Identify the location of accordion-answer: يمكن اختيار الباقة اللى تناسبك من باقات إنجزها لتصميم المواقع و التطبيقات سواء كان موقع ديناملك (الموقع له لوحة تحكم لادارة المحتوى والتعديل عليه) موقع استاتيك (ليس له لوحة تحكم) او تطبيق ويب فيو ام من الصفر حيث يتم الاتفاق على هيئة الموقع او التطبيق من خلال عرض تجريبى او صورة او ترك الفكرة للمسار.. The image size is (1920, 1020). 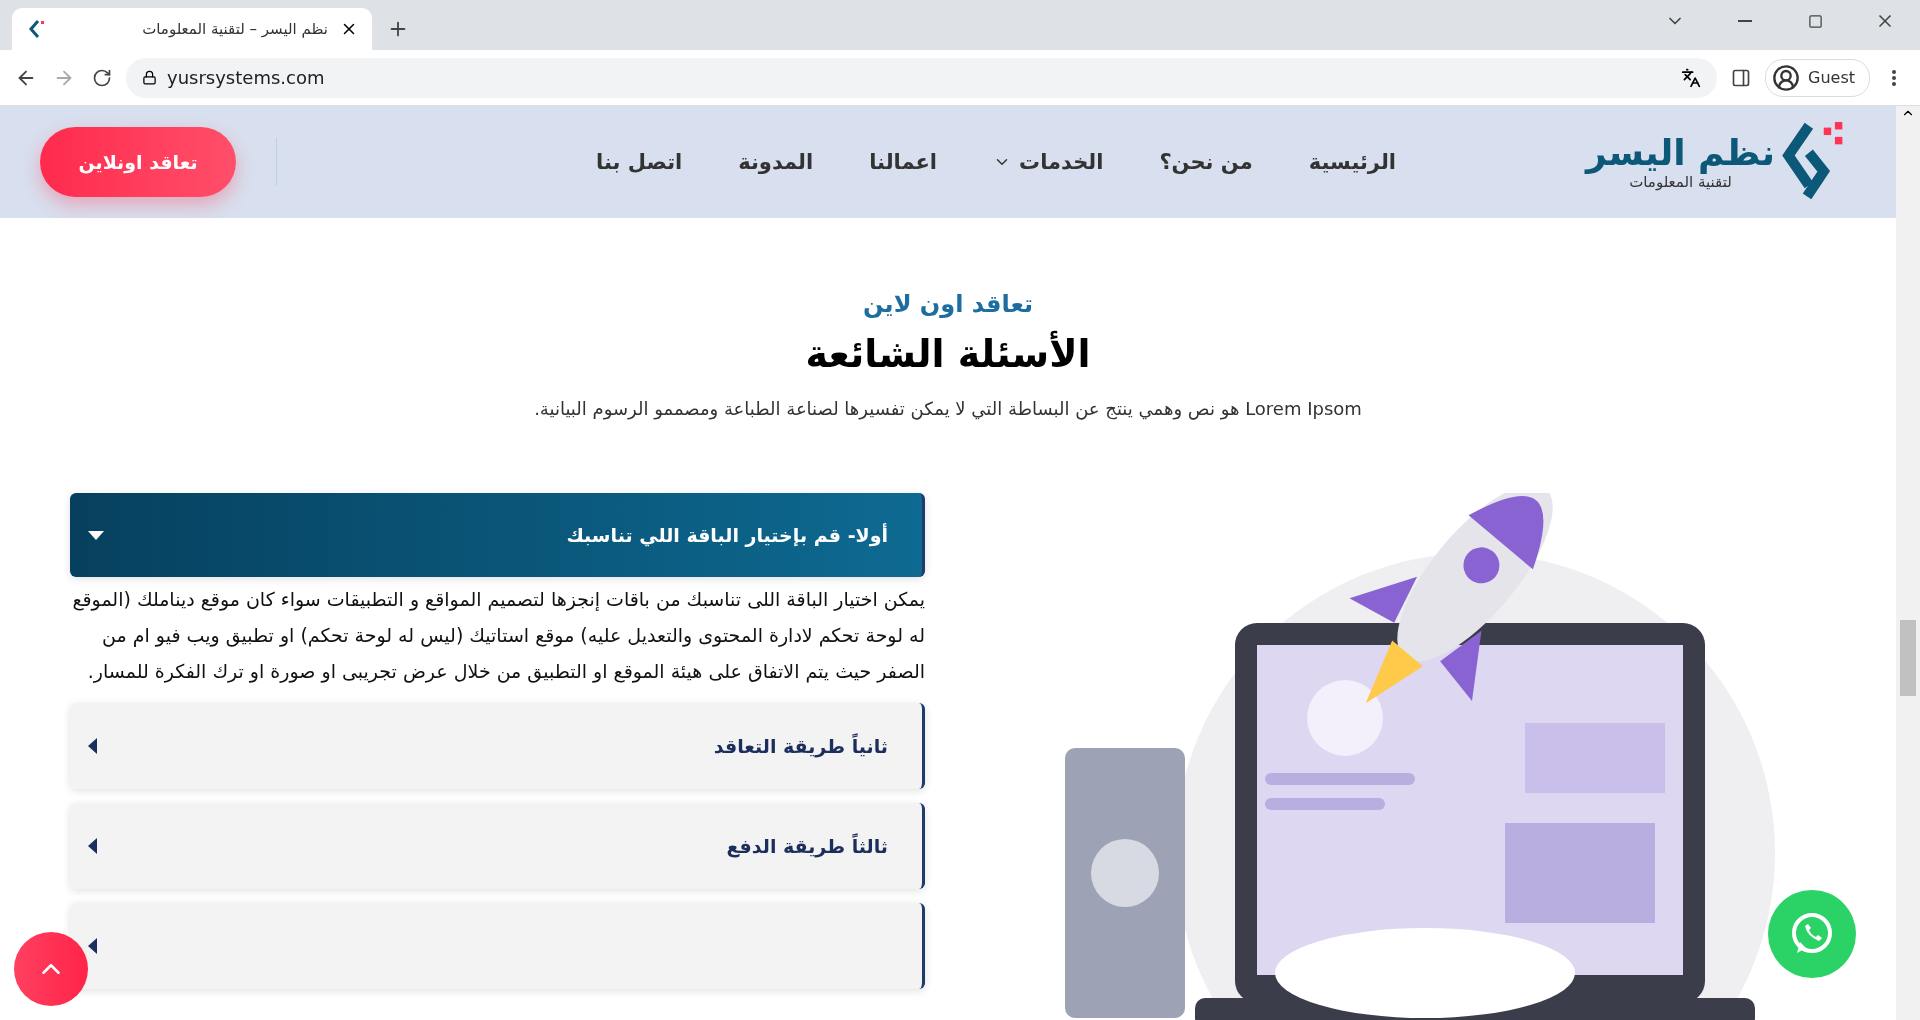
(498, 636).